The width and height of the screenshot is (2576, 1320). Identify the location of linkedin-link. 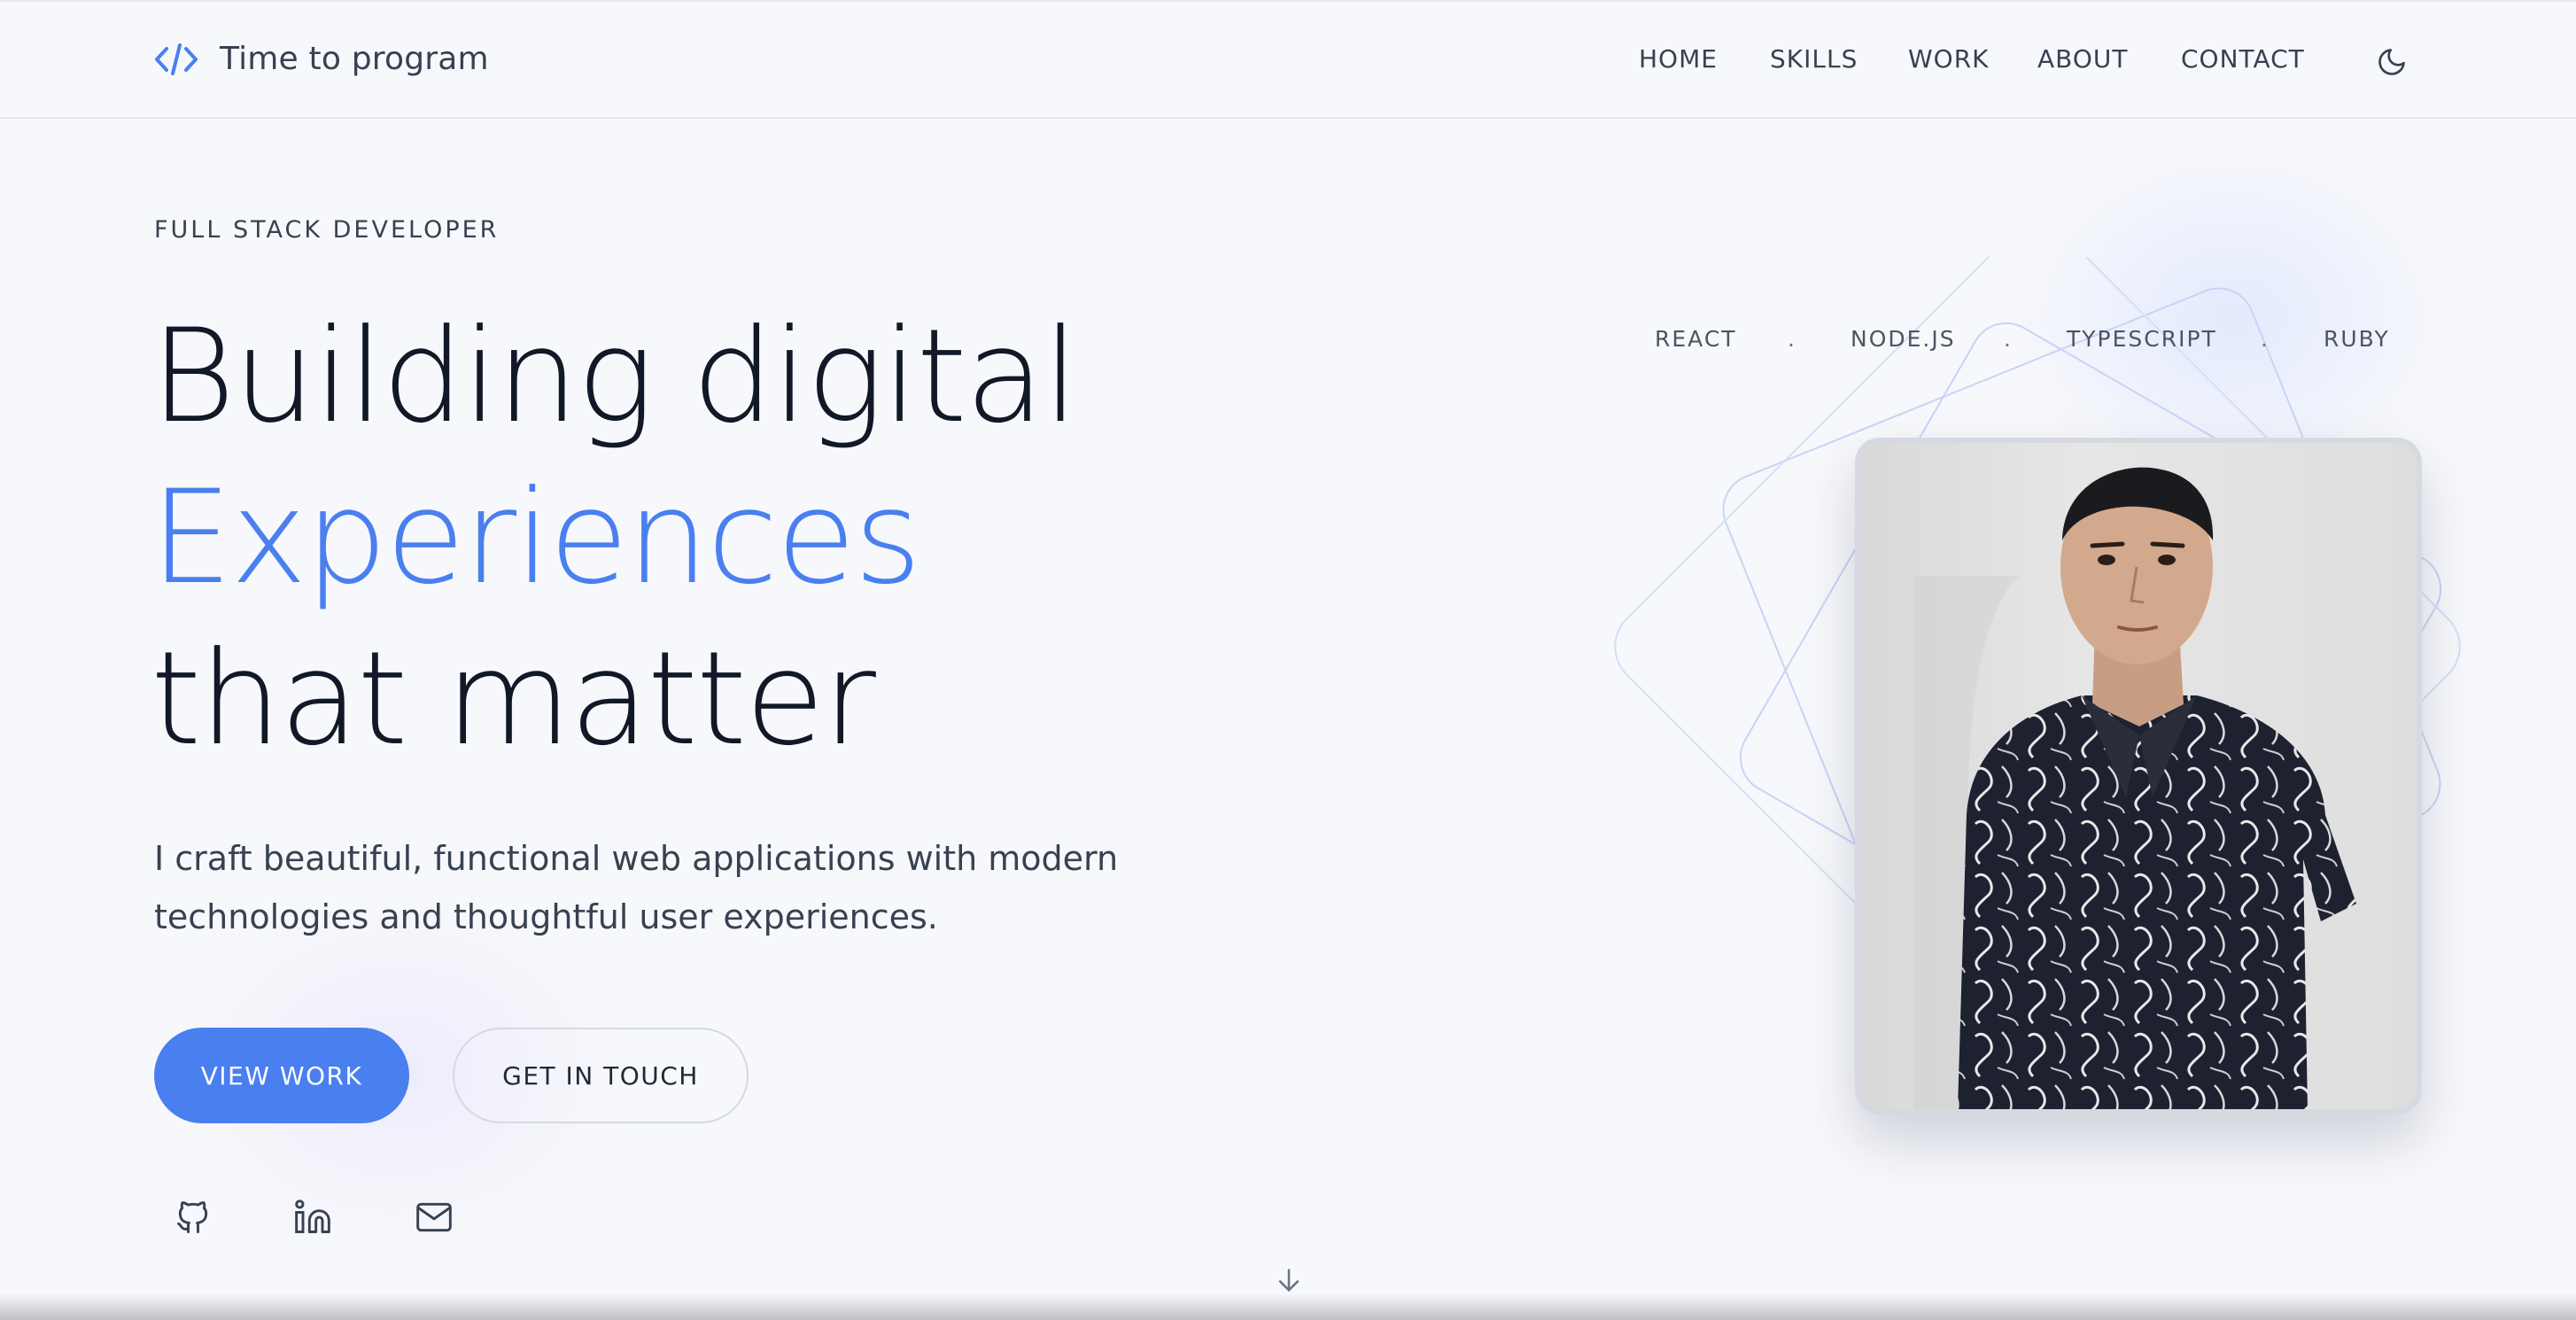
(312, 1218).